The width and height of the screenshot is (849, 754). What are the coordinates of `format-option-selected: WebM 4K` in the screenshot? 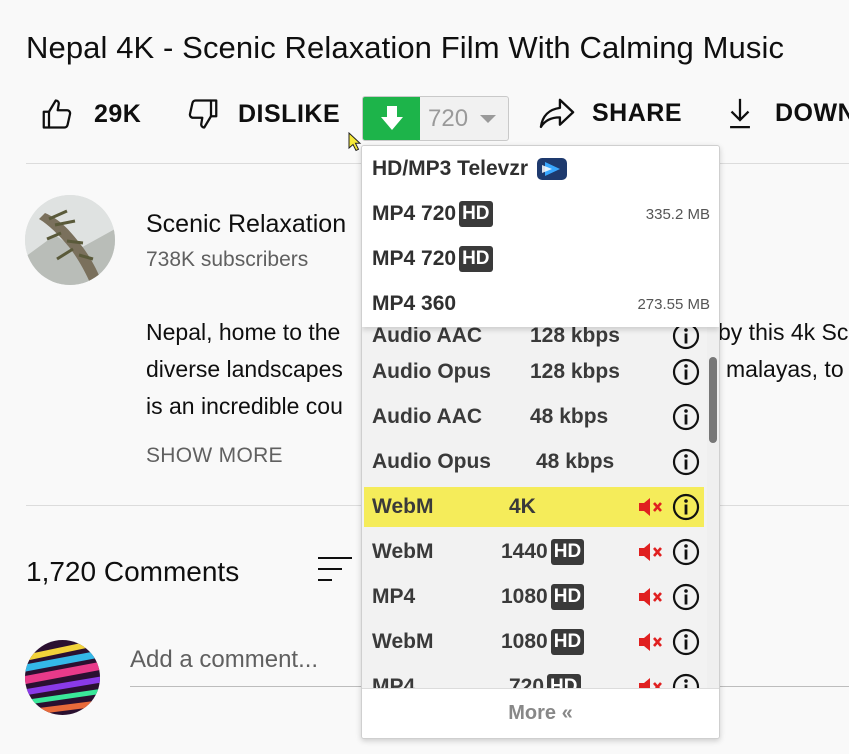 It's located at (534, 507).